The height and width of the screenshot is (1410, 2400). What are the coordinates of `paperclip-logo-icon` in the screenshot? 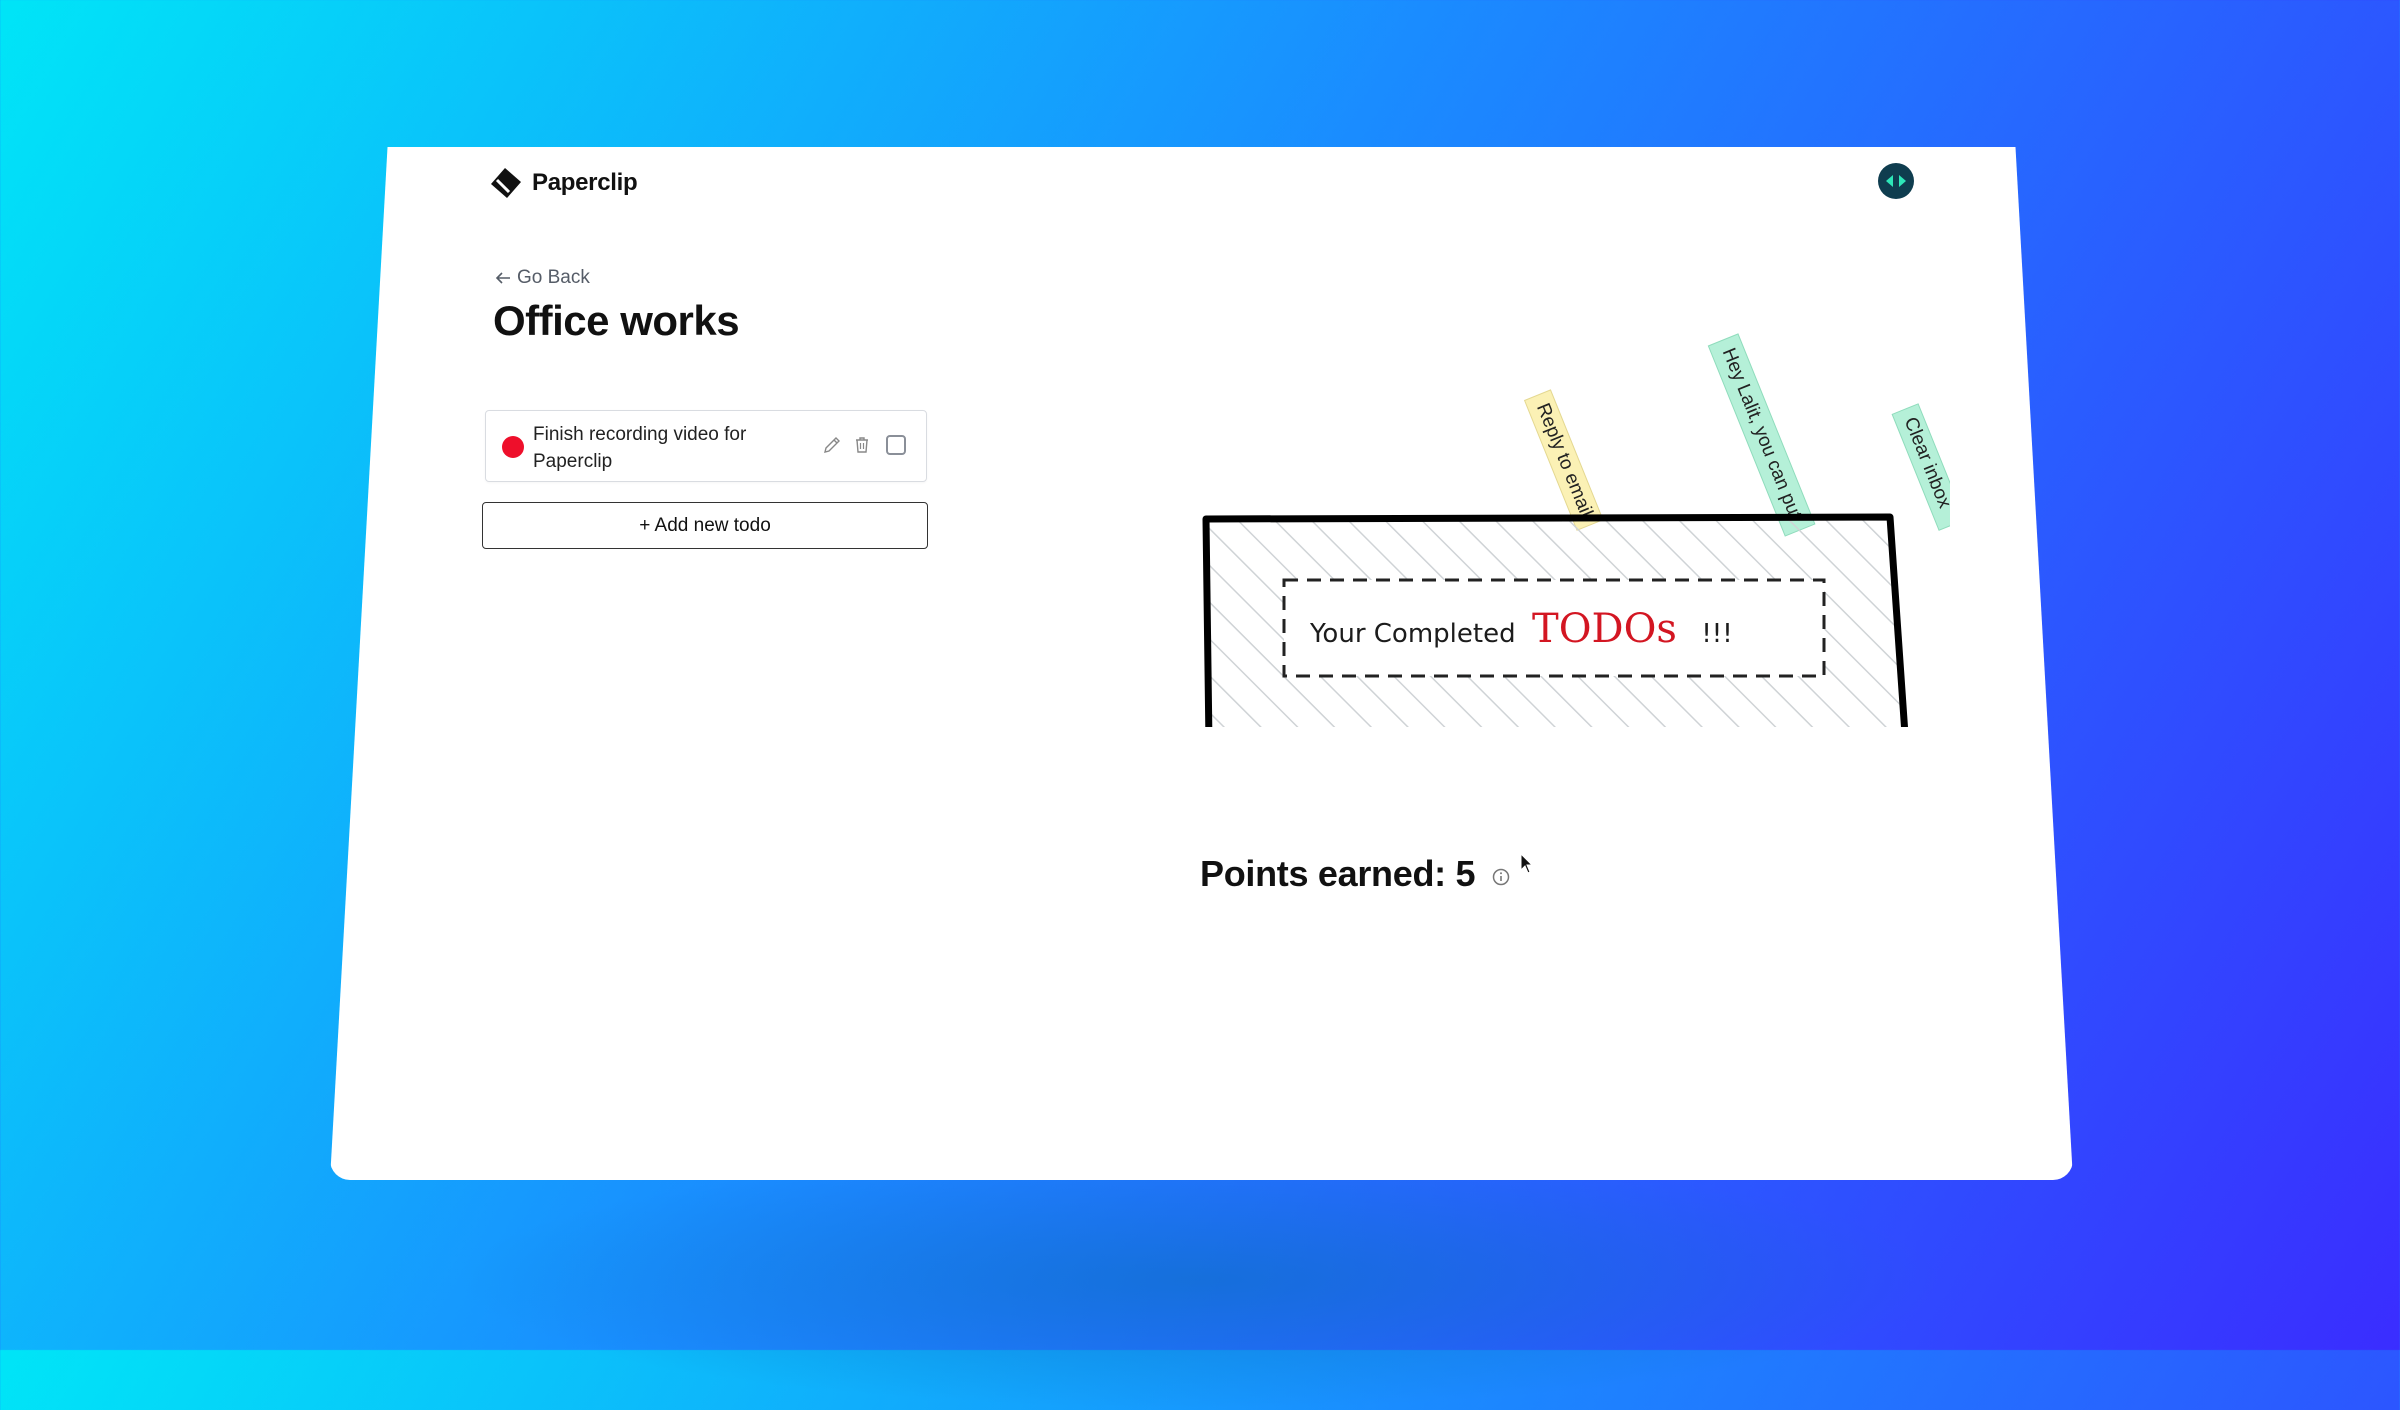 It's located at (506, 183).